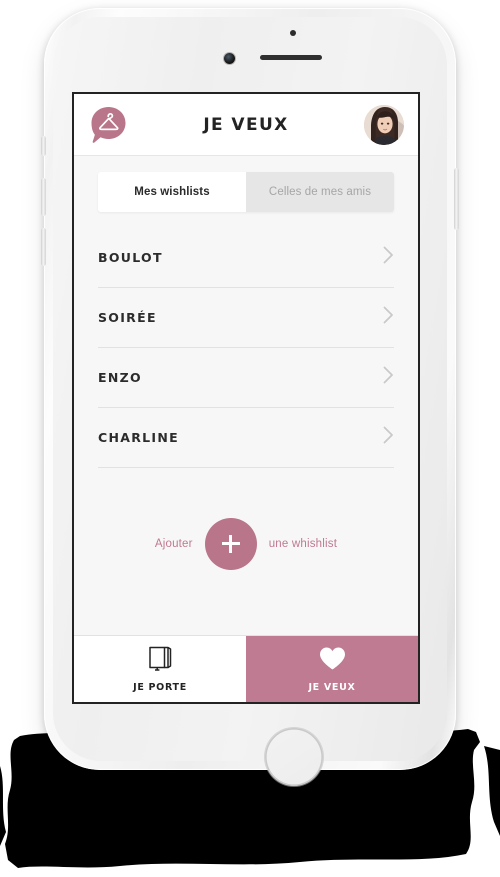 The image size is (500, 877). I want to click on avatar, so click(384, 124).